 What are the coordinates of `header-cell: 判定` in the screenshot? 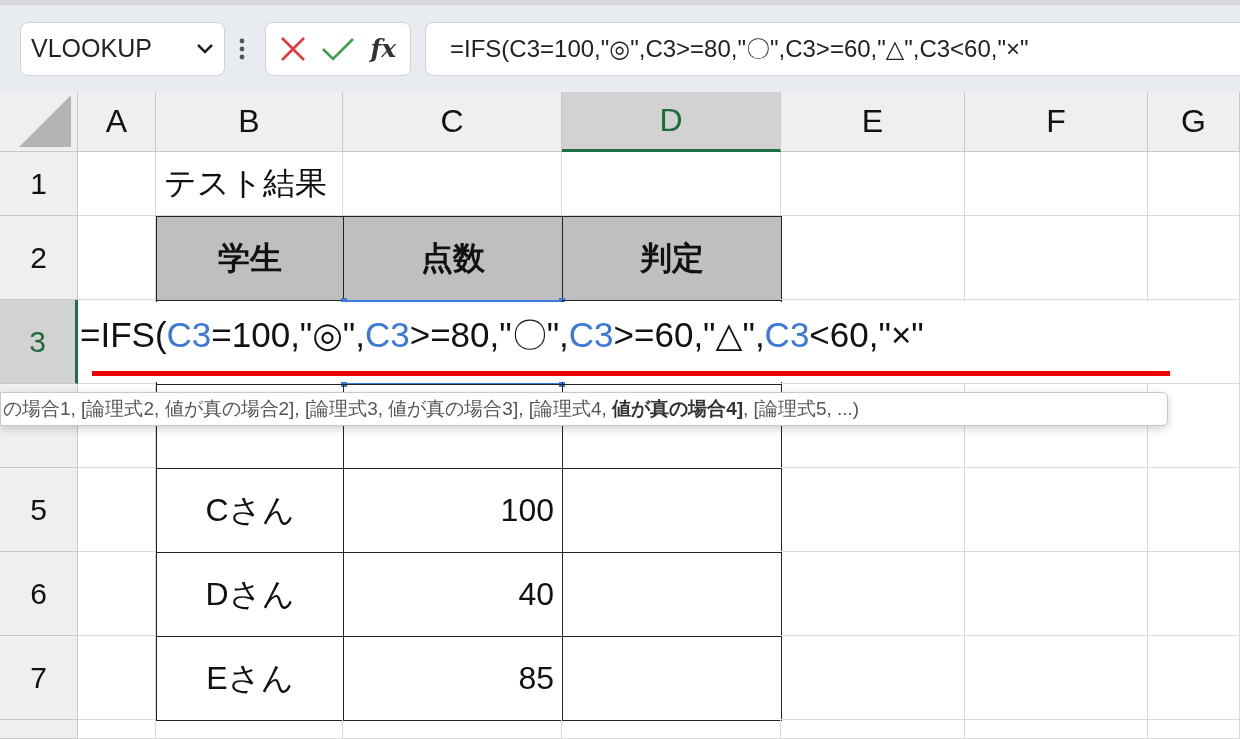 It's located at (672, 258).